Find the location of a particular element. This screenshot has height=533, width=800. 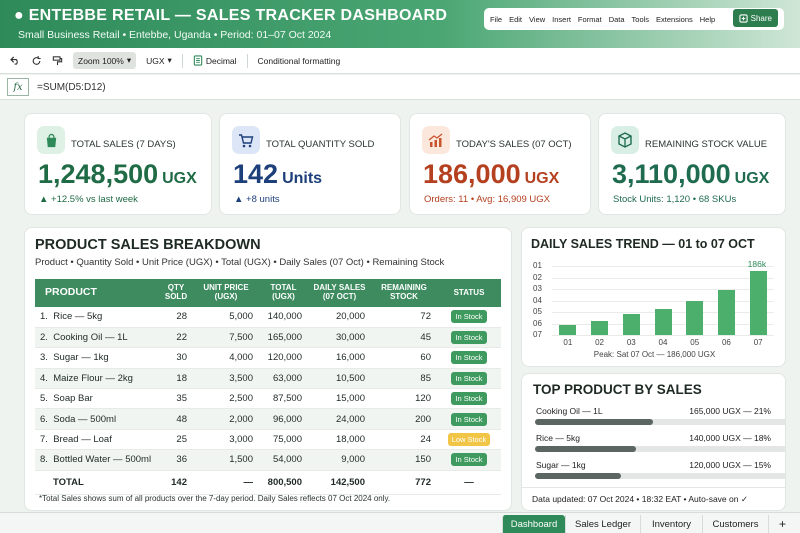

menu-help: Help is located at coordinates (707, 19).